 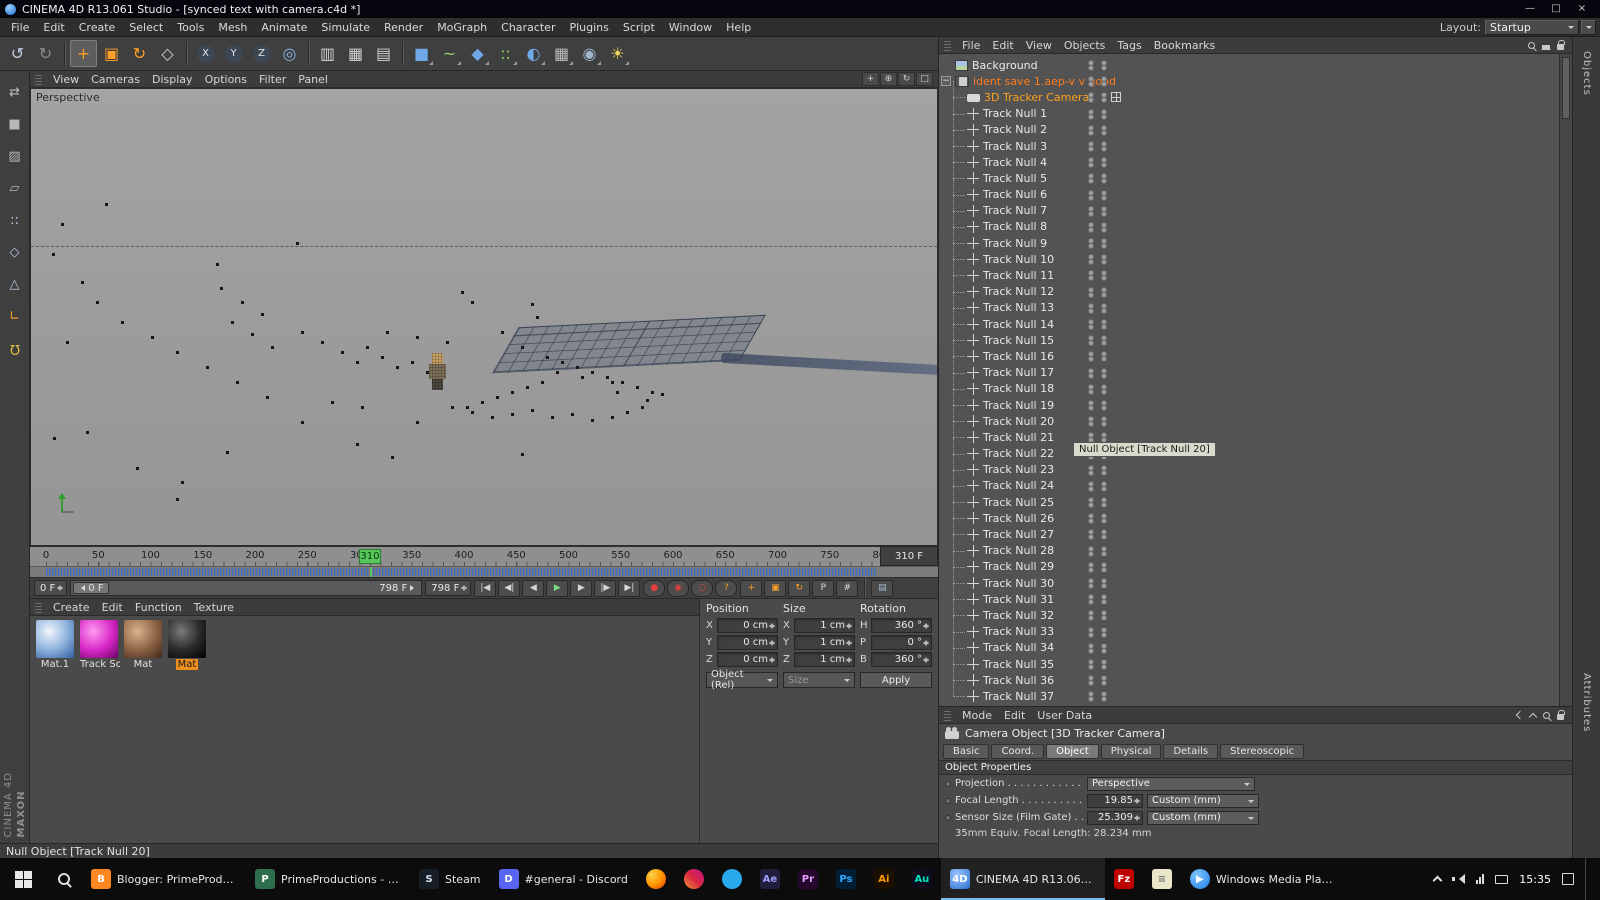 I want to click on focal-length-unit-dropdown: Custom (mm), so click(x=1203, y=800).